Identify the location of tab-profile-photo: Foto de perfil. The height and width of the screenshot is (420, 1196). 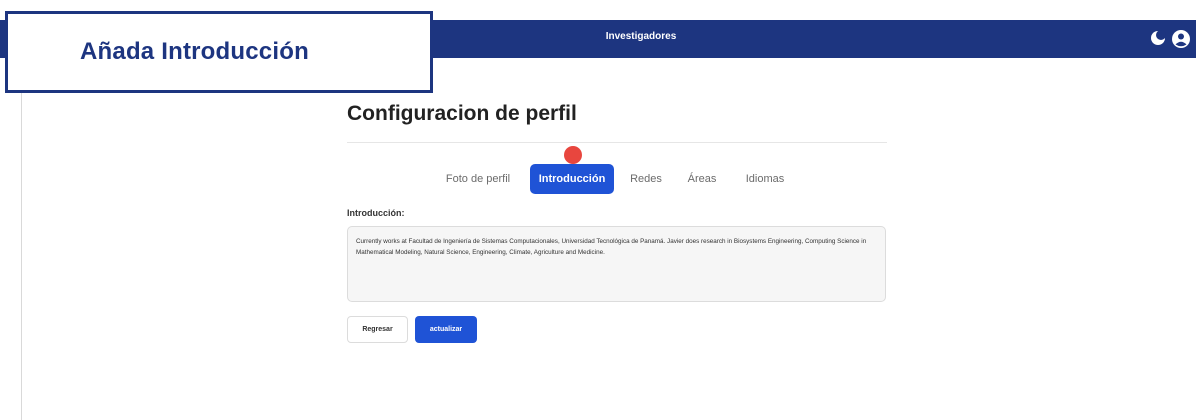
(478, 179).